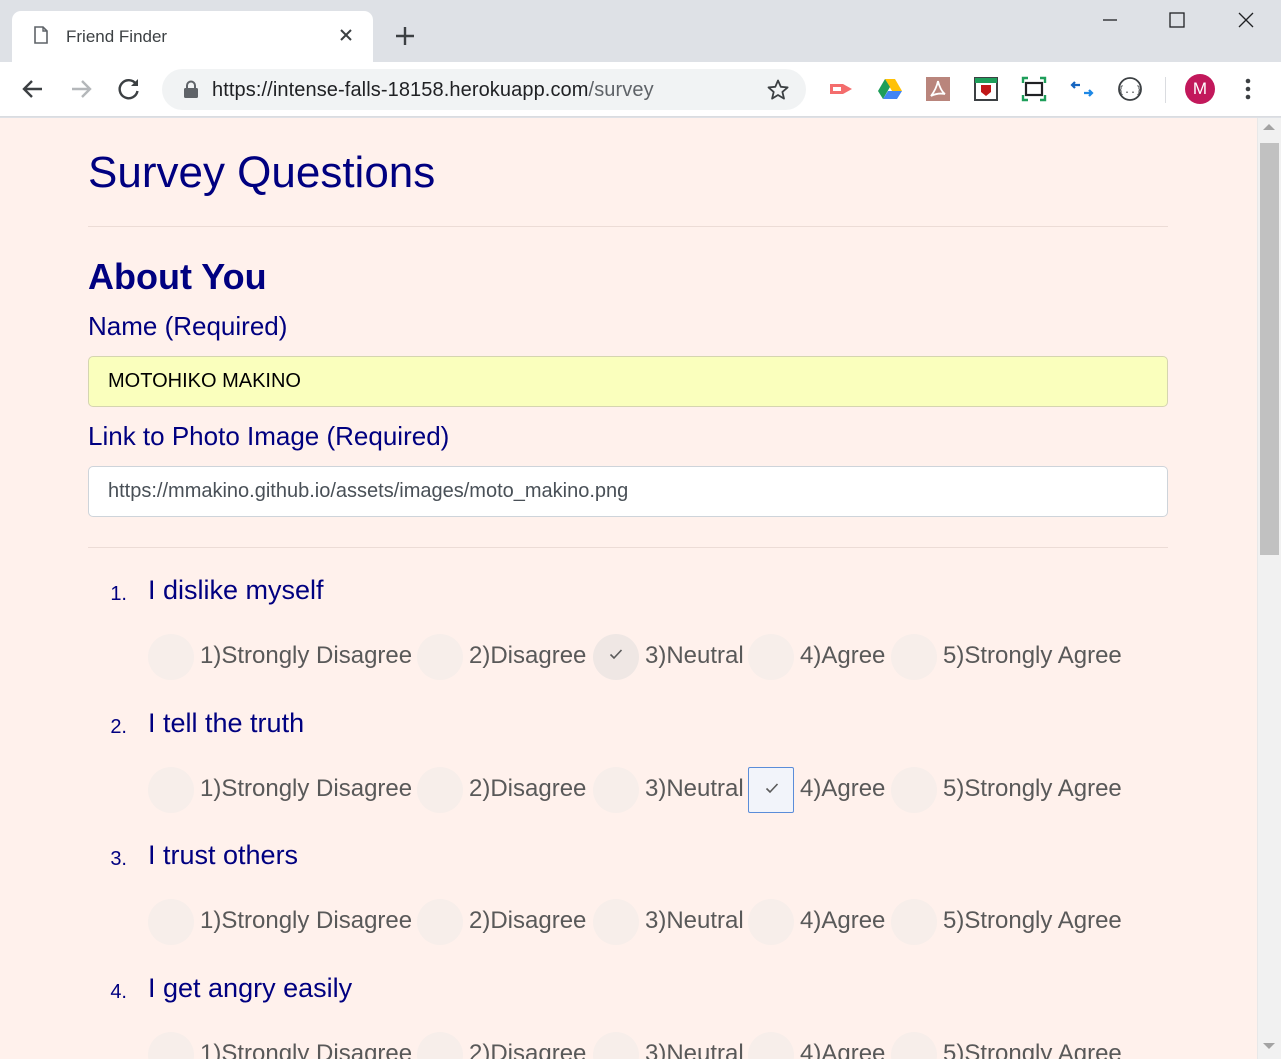 This screenshot has height=1059, width=1281. I want to click on lock-icon, so click(191, 89).